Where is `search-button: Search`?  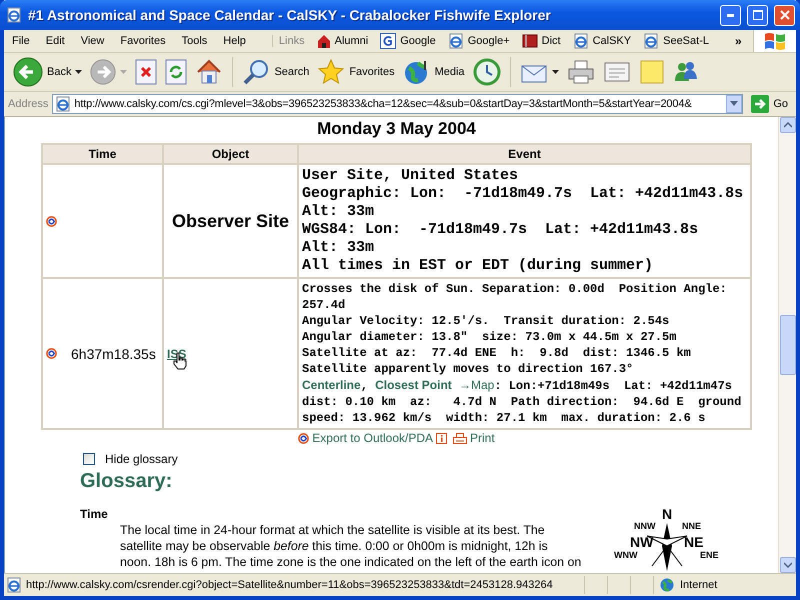
search-button: Search is located at coordinates (275, 72).